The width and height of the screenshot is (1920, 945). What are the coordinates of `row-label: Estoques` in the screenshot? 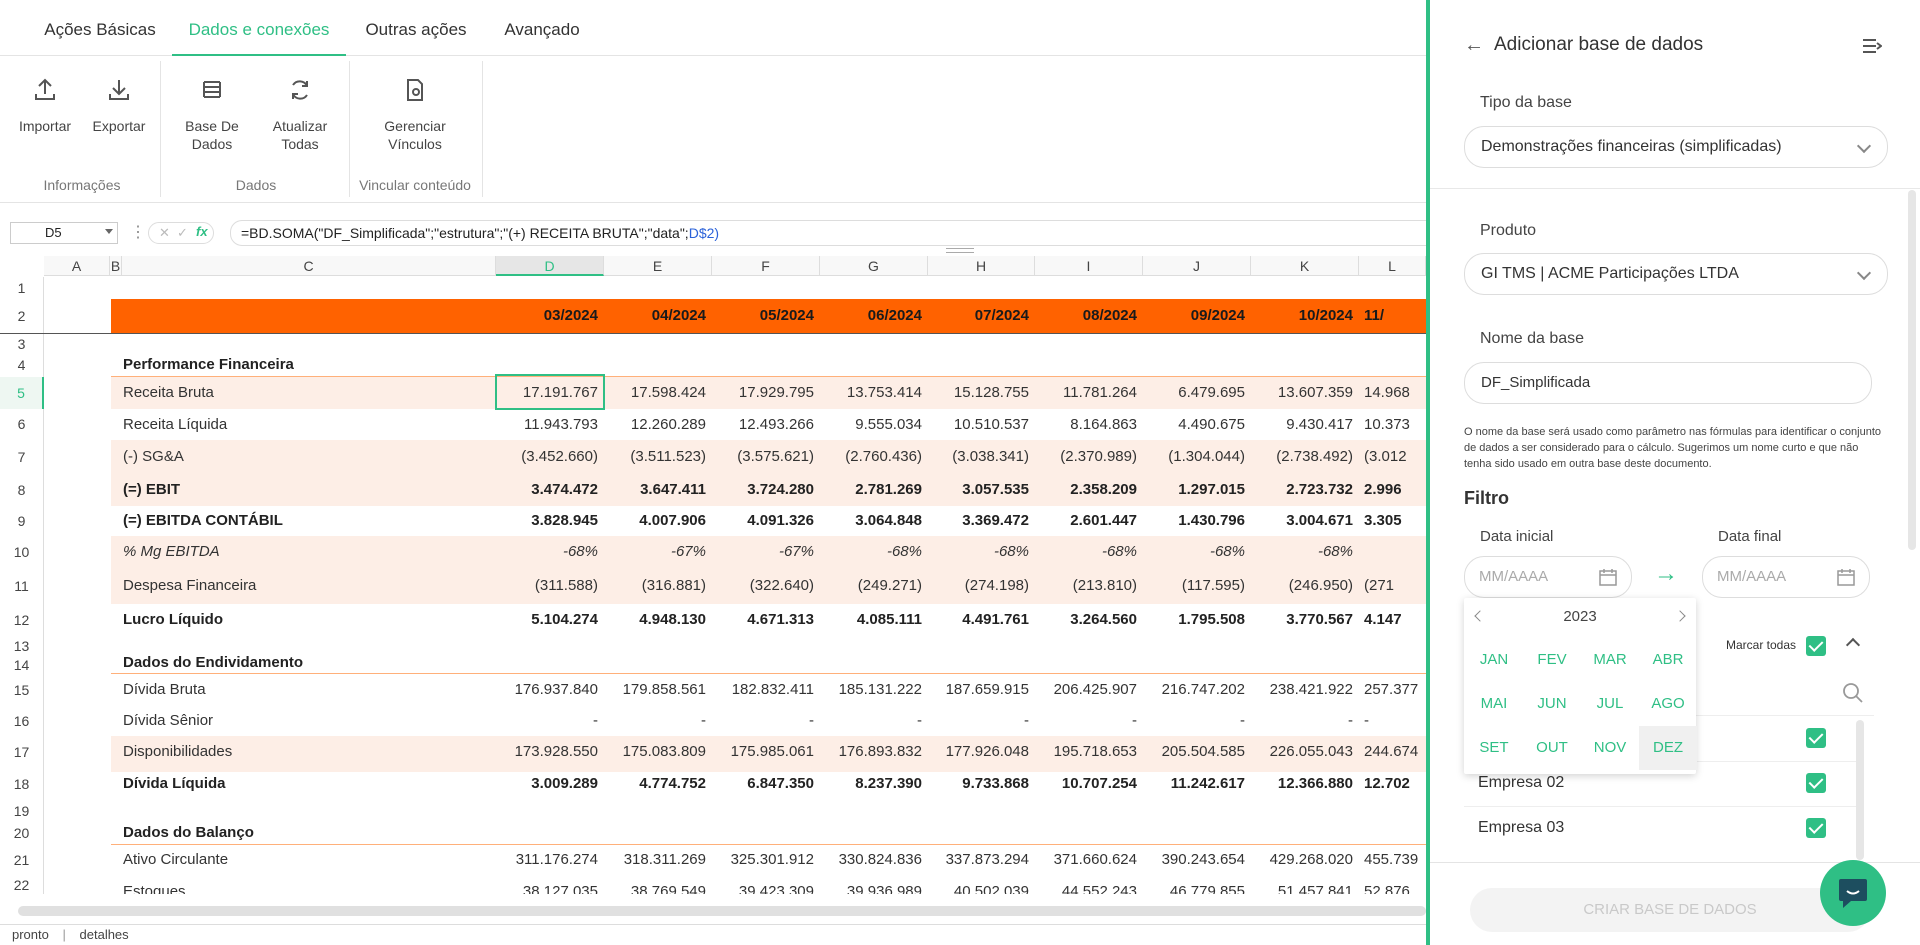 It's located at (154, 885).